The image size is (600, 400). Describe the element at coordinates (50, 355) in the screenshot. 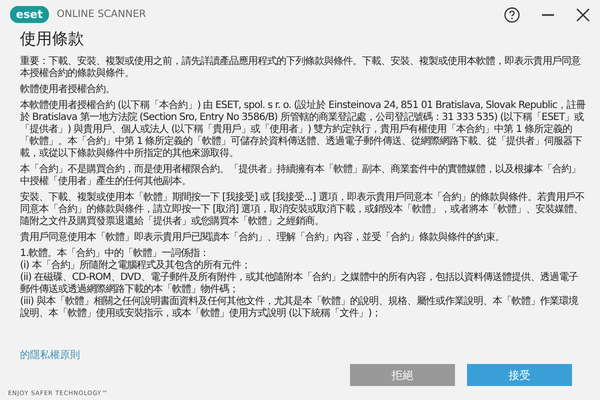

I see `privacy-policy-link: 的隱私權原則` at that location.